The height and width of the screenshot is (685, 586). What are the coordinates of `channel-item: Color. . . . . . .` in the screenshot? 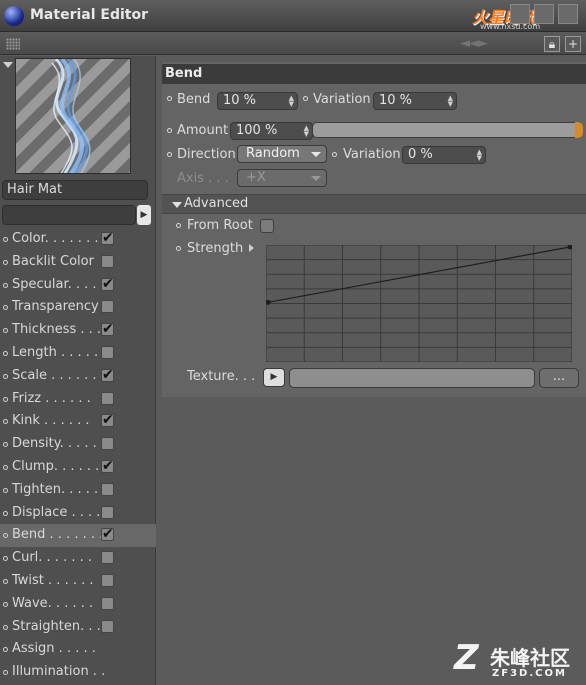 It's located at (78, 239).